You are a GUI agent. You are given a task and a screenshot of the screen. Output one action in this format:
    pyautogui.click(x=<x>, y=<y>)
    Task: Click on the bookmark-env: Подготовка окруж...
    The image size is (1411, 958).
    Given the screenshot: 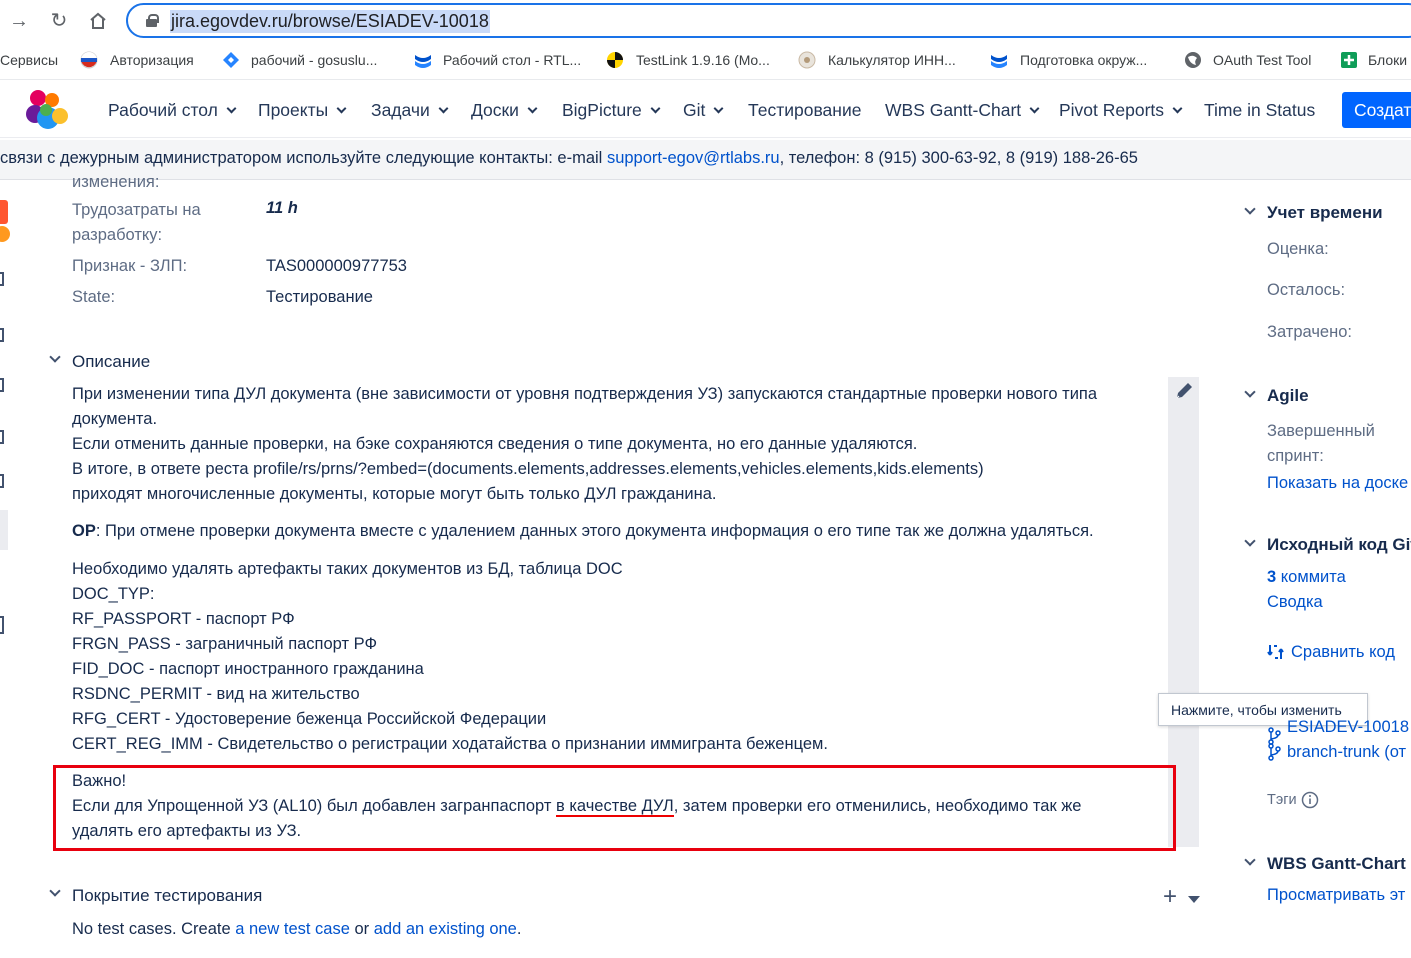 What is the action you would take?
    pyautogui.click(x=1083, y=60)
    